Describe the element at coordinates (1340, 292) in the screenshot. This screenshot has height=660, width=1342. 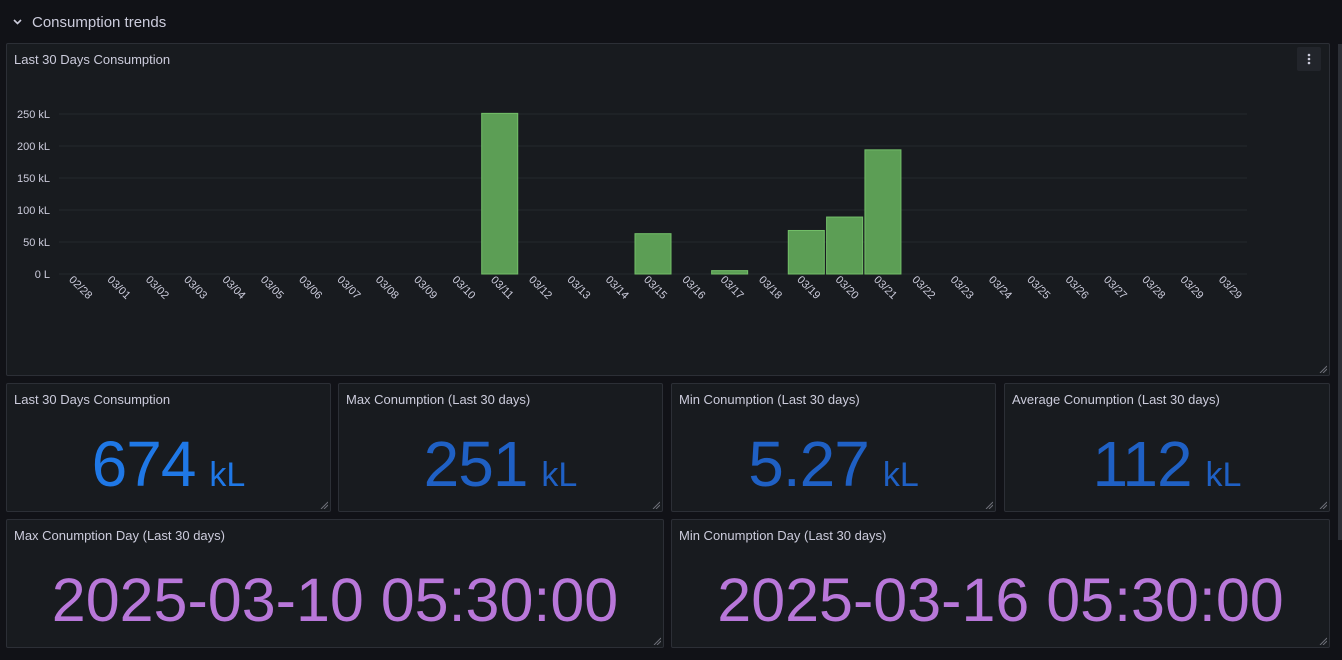
I see `scrollbar` at that location.